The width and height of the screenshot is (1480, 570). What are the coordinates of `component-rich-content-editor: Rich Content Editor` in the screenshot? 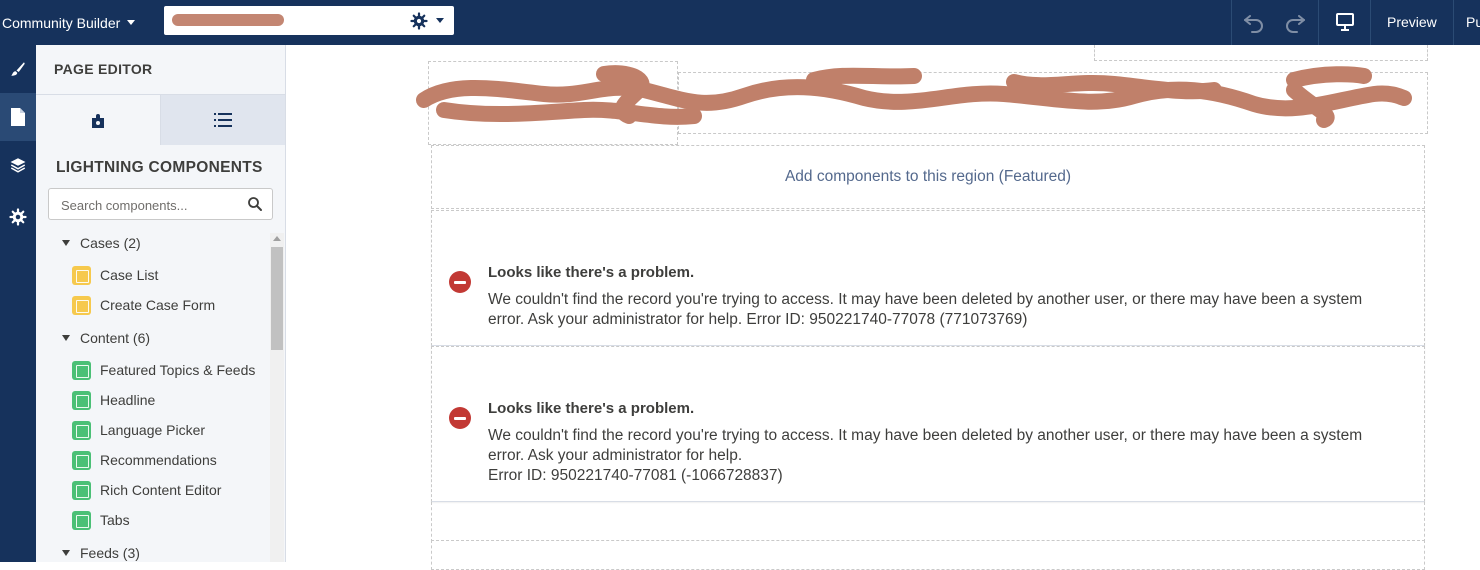 It's located at (146, 490).